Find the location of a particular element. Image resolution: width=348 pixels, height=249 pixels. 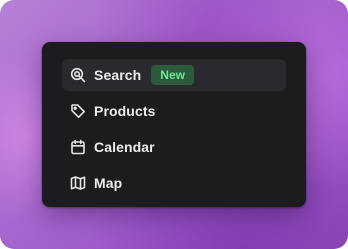

menu-item-label: Products is located at coordinates (125, 111).